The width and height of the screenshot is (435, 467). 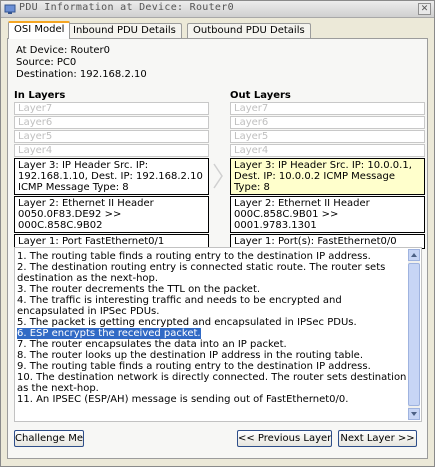 I want to click on destination-label: Destination: 192.168.2.10, so click(x=81, y=74).